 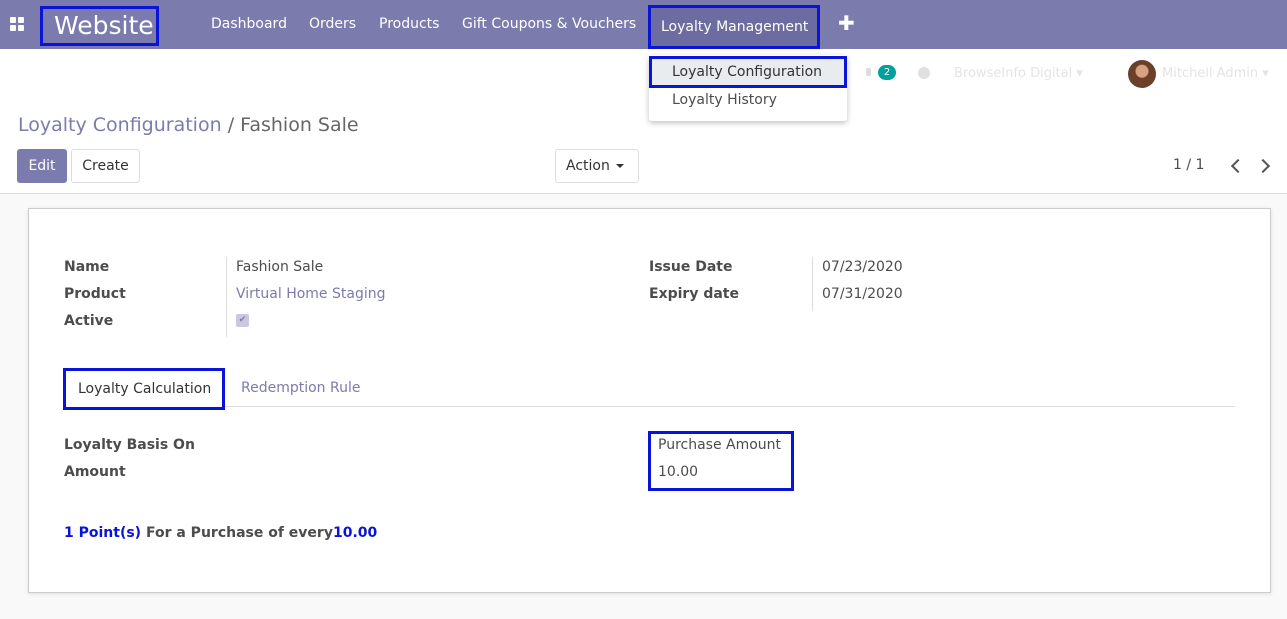 I want to click on action-button: Action, so click(x=597, y=166).